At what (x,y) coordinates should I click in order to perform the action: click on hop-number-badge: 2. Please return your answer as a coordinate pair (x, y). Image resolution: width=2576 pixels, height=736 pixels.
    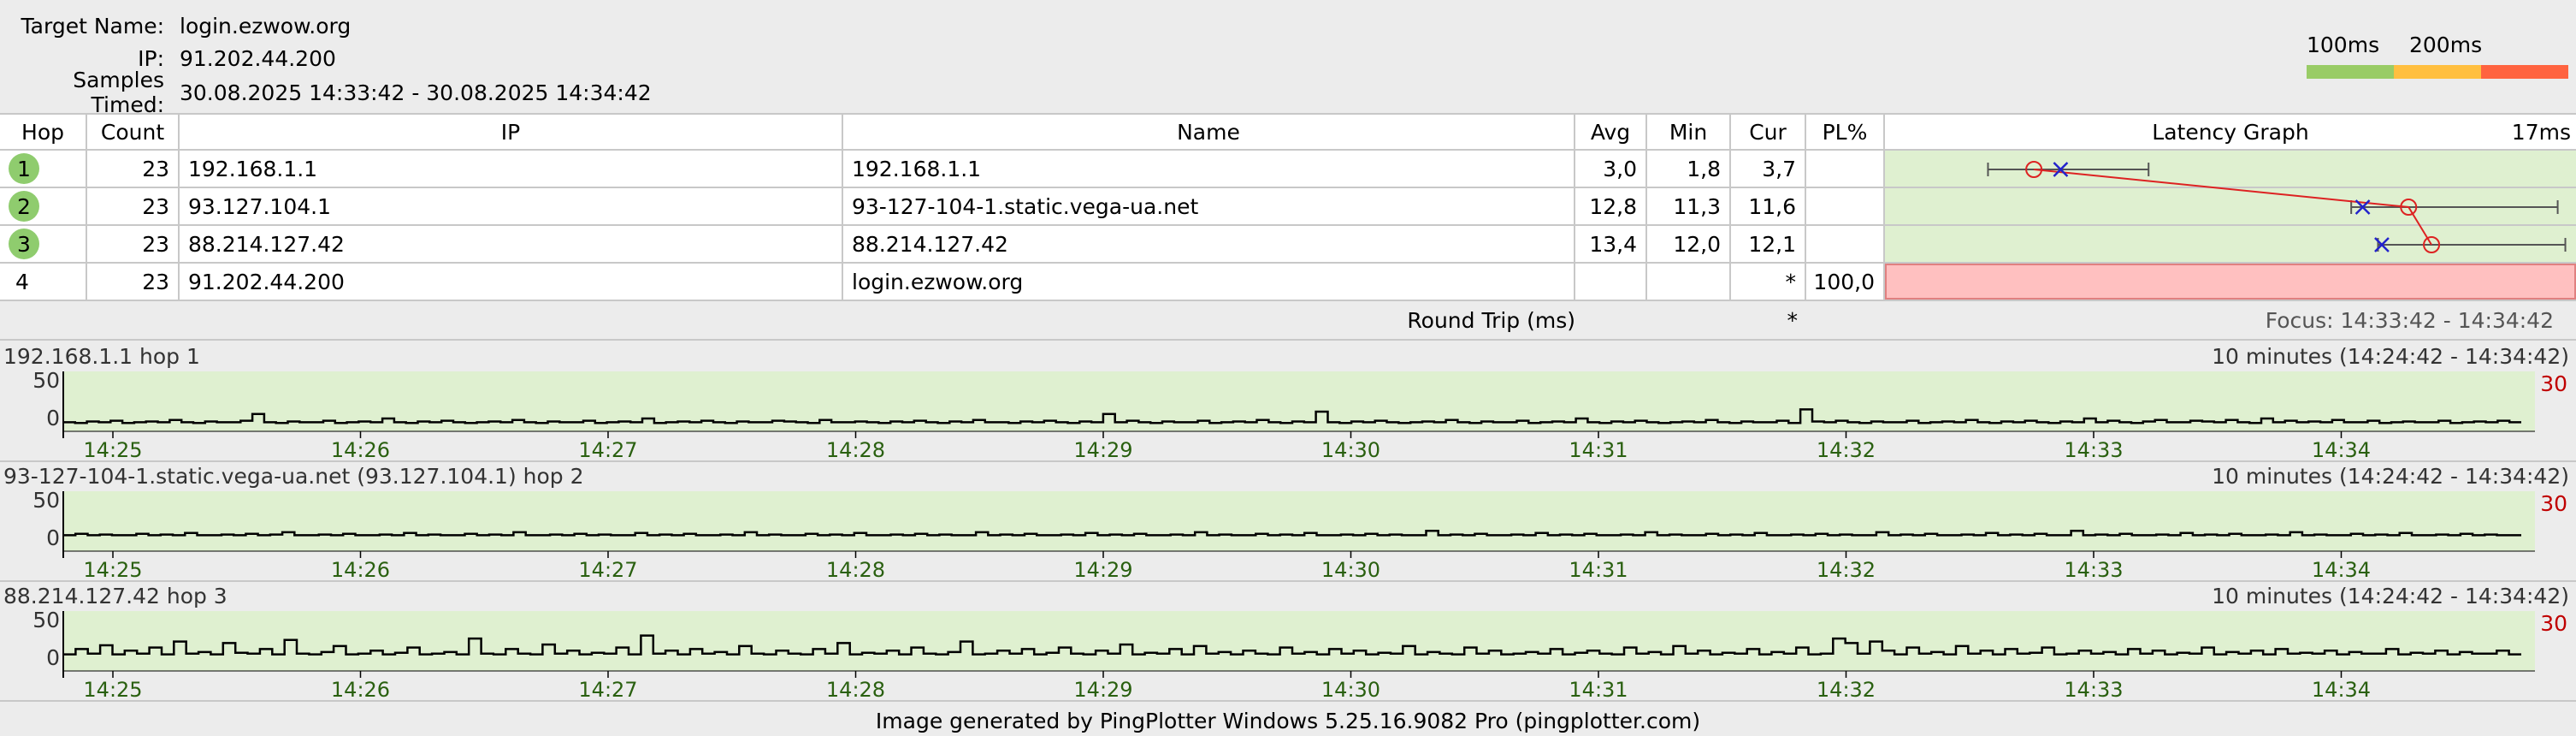
    Looking at the image, I should click on (24, 206).